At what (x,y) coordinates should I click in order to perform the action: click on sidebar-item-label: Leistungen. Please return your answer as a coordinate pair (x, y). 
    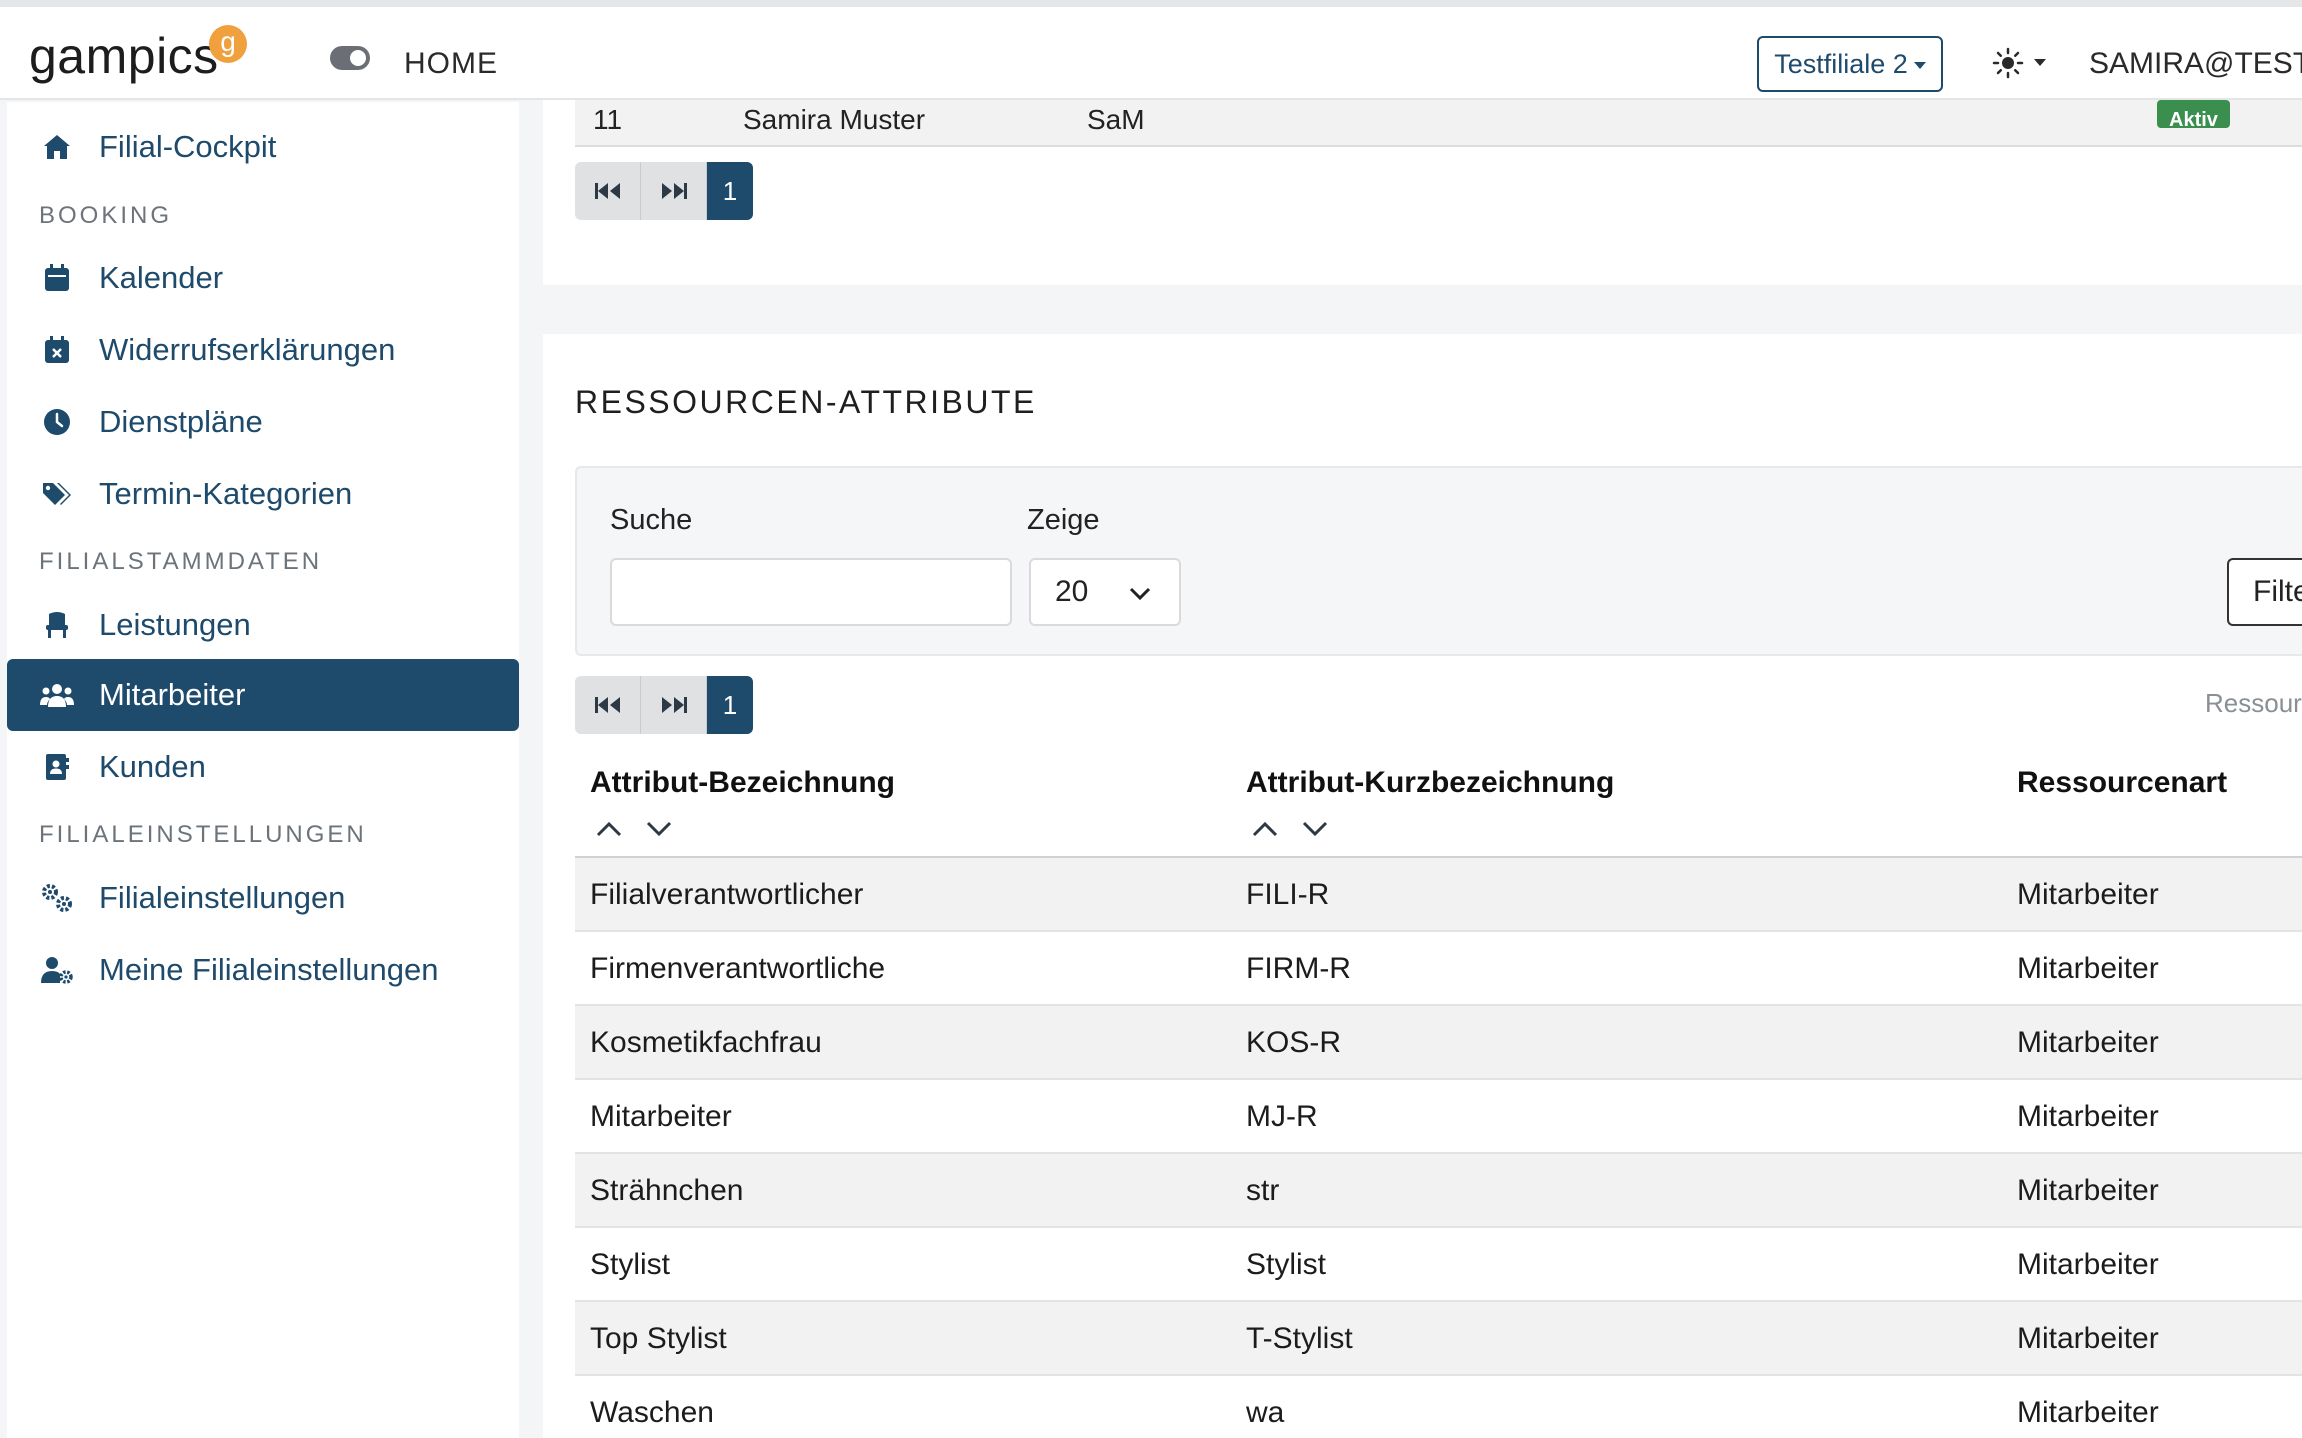
    Looking at the image, I should click on (175, 624).